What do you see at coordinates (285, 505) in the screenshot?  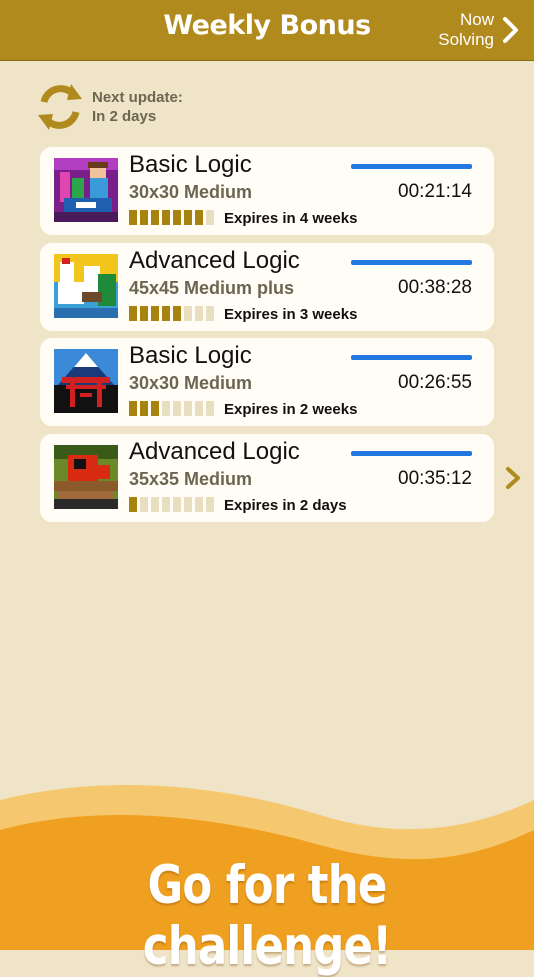 I see `expiry-label: Expires in 2 days` at bounding box center [285, 505].